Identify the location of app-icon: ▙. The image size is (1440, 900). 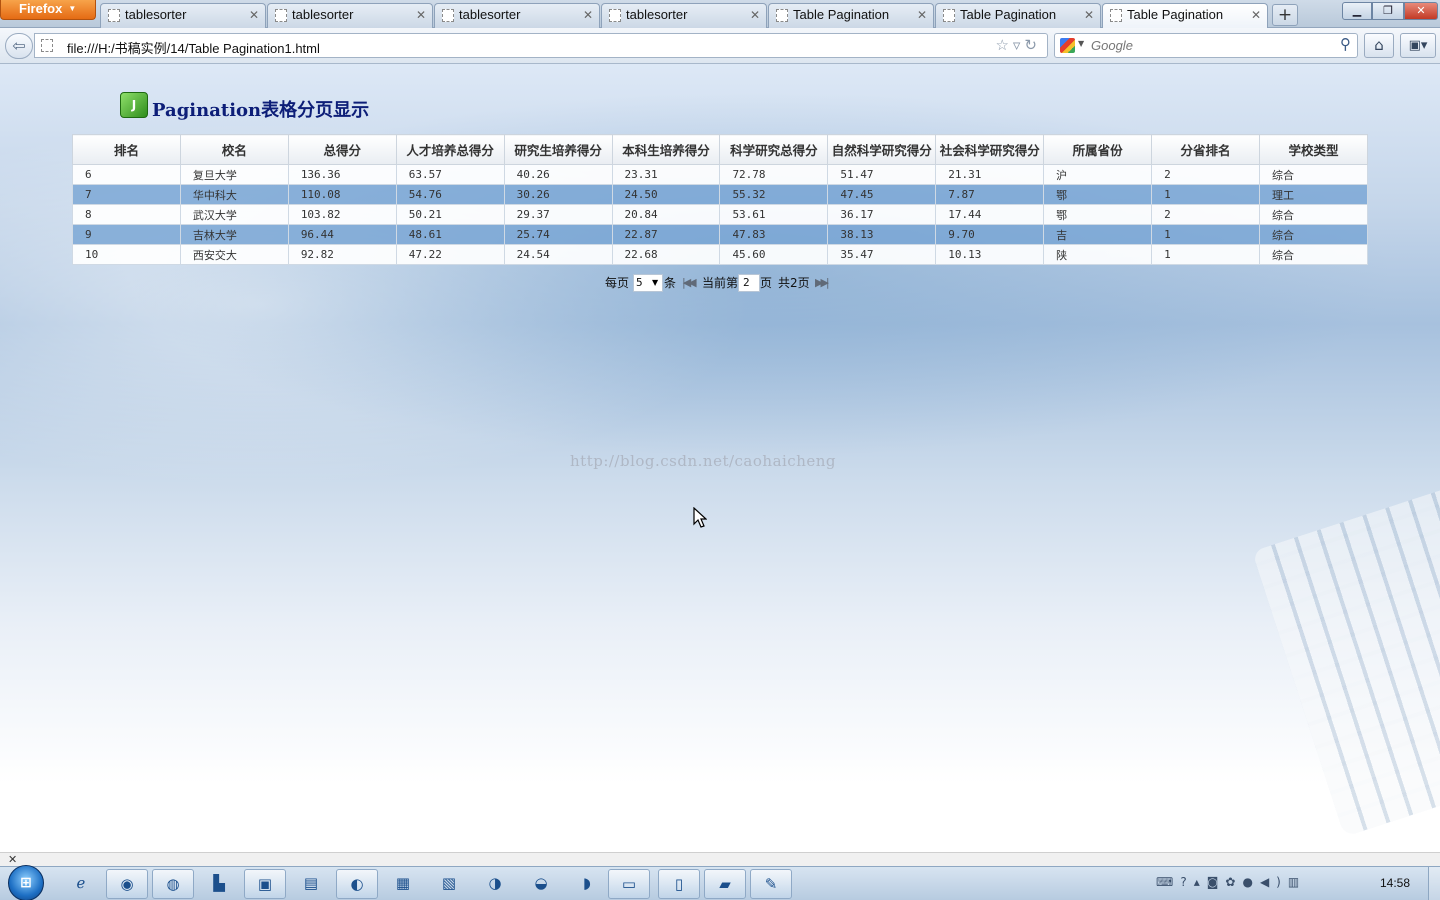
(219, 884).